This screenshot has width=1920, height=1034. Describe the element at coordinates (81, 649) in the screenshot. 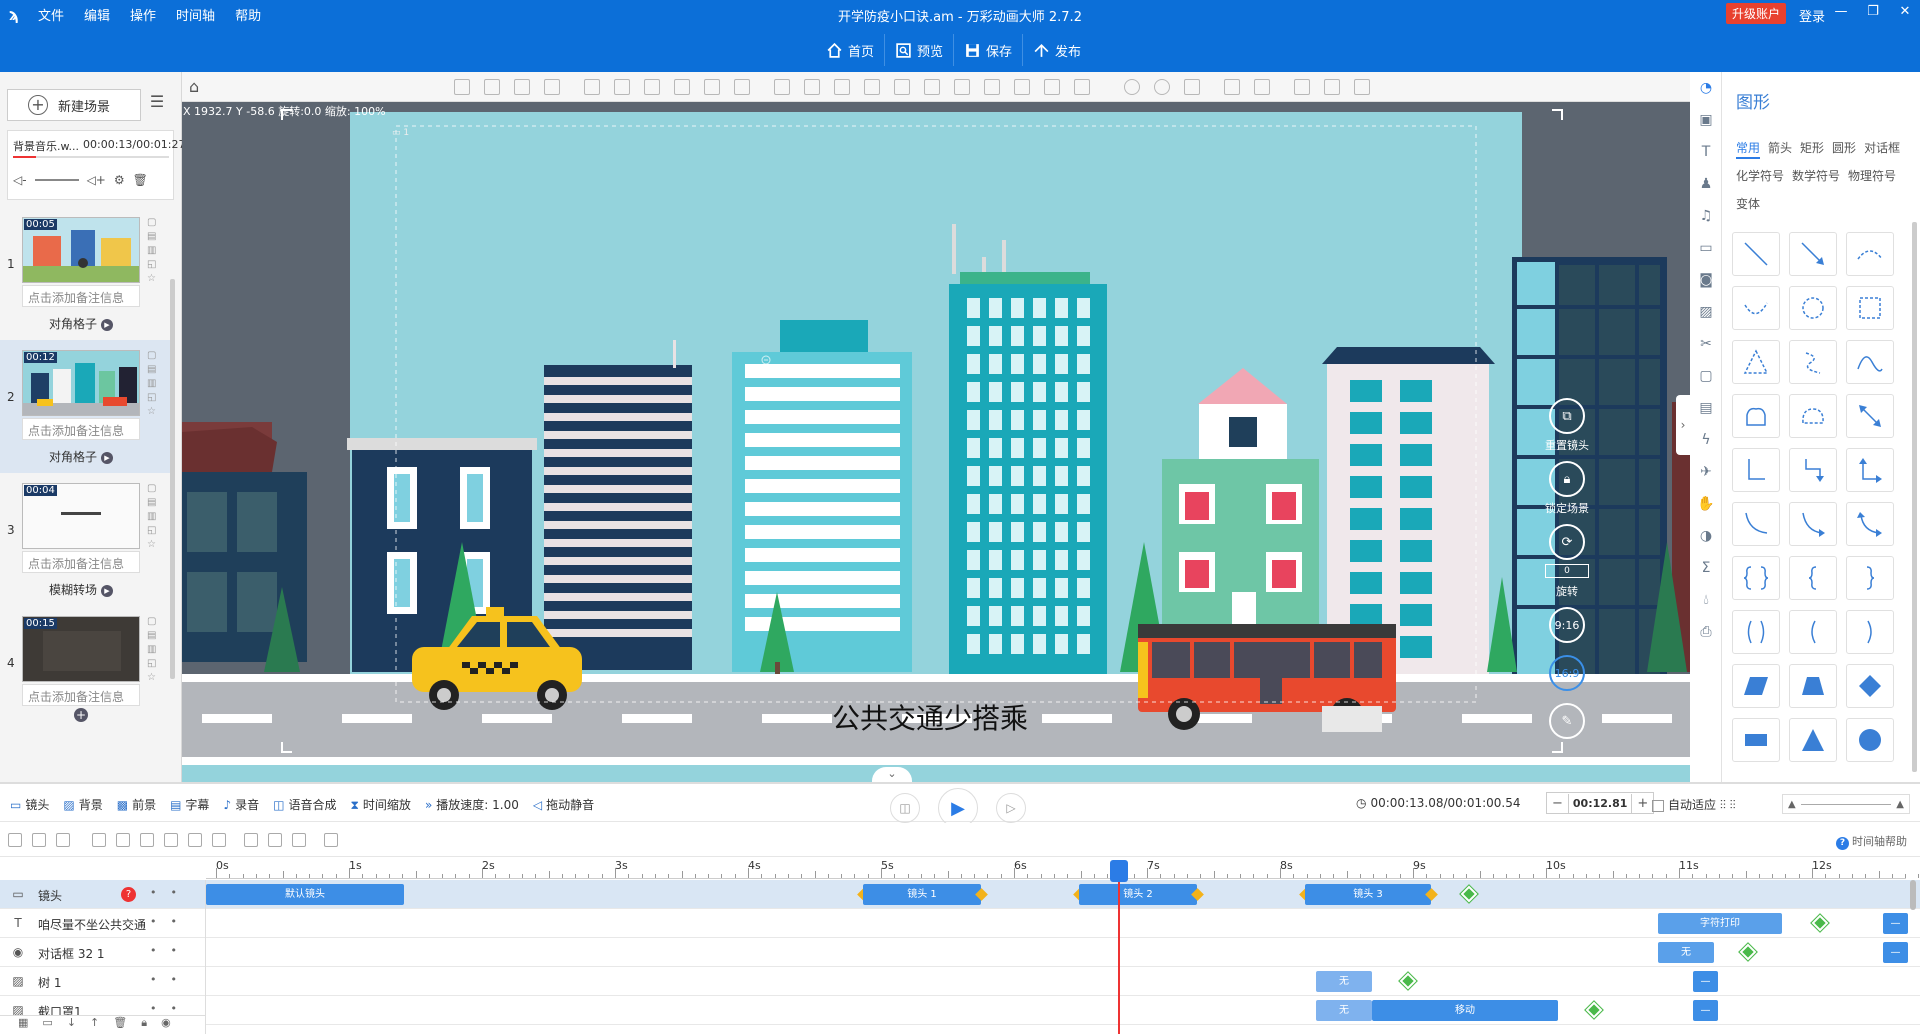

I see `scene-thumbnail: 00:15` at that location.